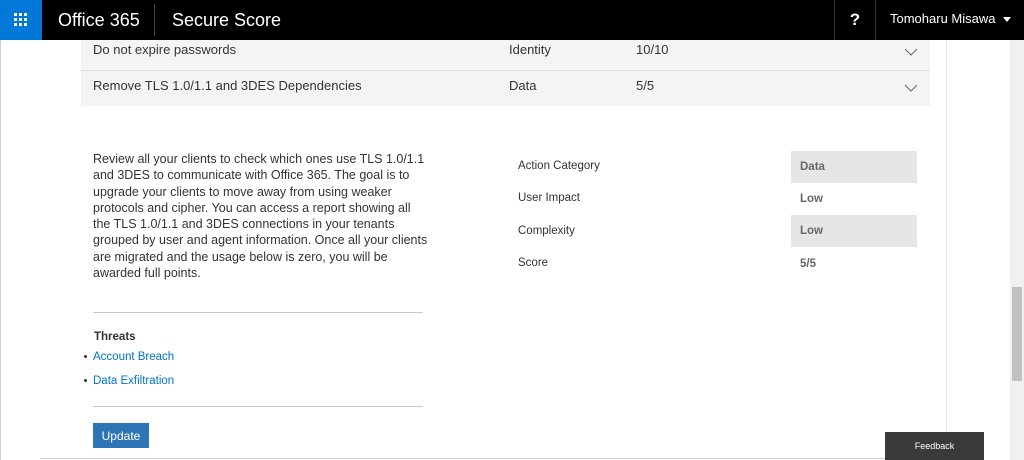 The width and height of the screenshot is (1024, 460). What do you see at coordinates (559, 166) in the screenshot?
I see `property-label: Action Category` at bounding box center [559, 166].